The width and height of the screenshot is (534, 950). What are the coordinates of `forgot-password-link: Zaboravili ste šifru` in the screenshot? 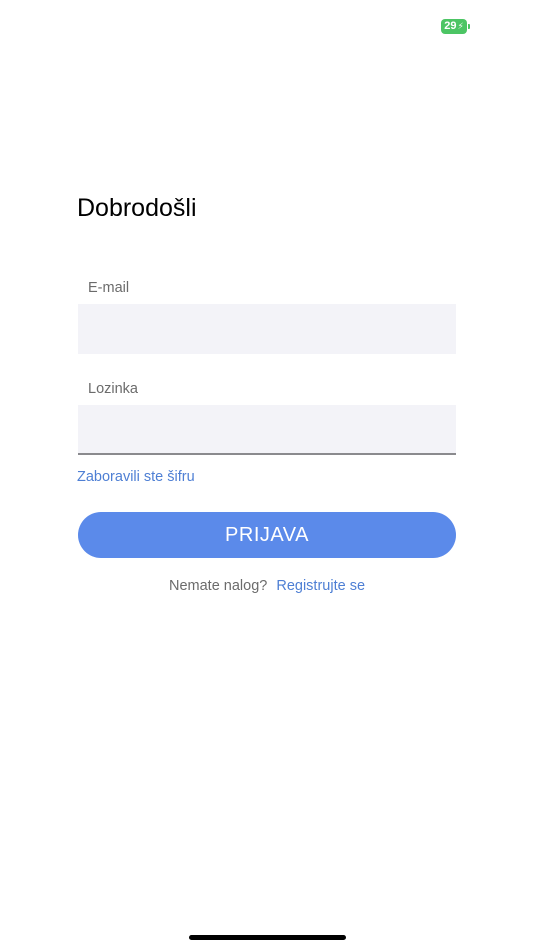 It's located at (136, 477).